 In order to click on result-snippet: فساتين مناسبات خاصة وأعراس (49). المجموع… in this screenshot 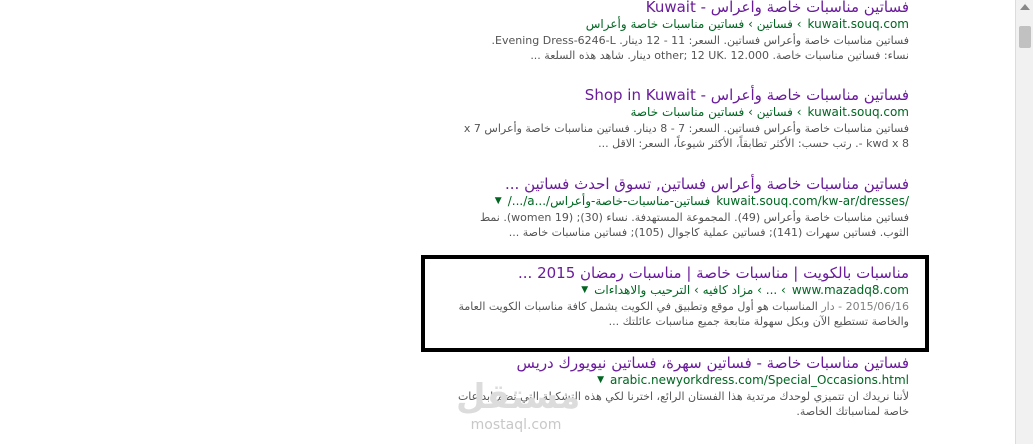, I will do `click(669, 225)`.